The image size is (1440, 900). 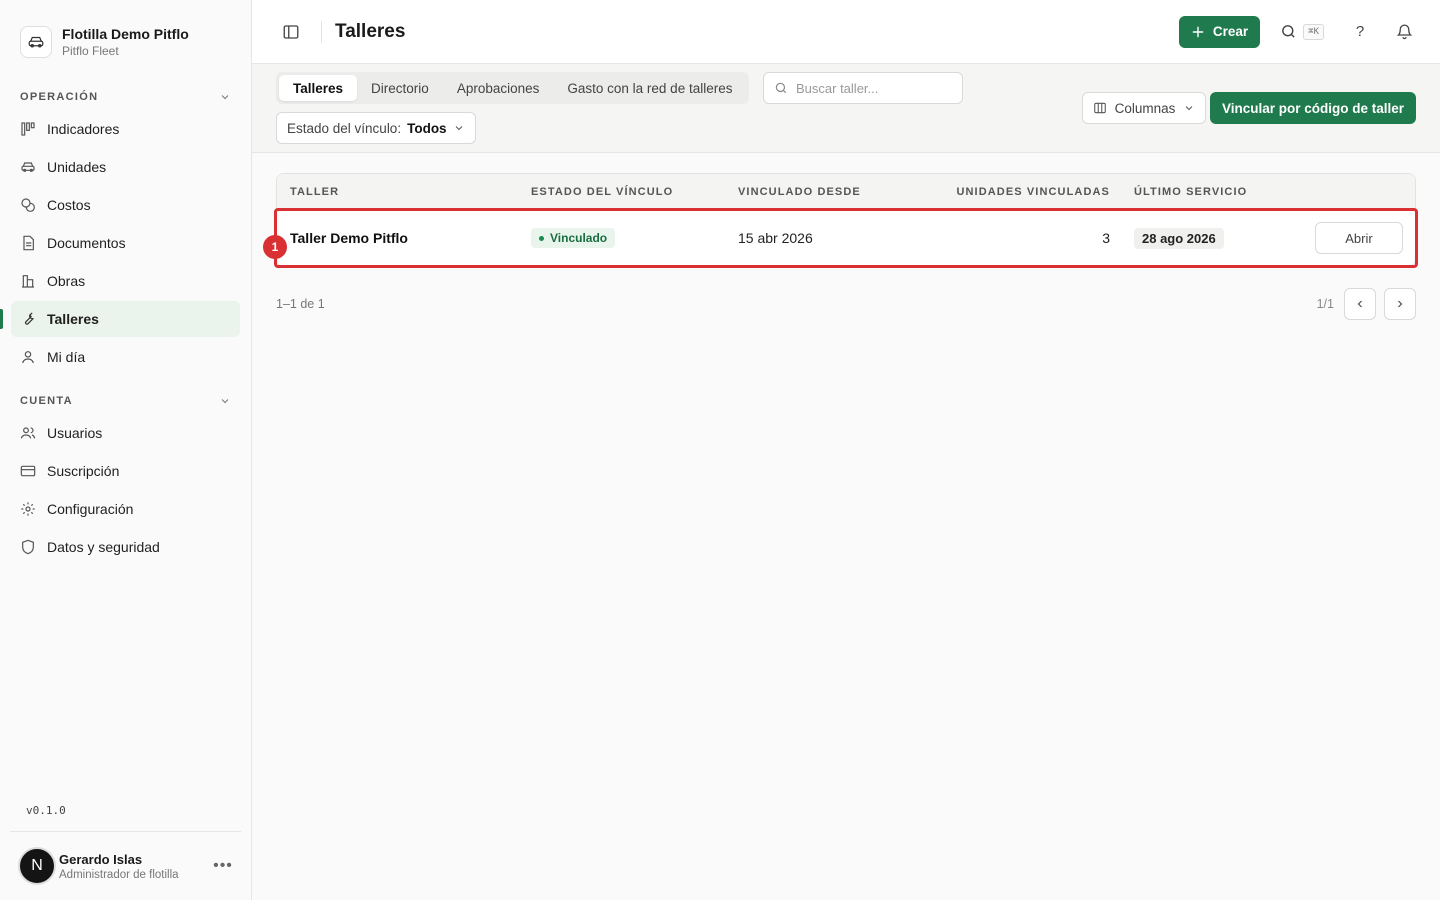 What do you see at coordinates (66, 281) in the screenshot?
I see `sidebar-item-label: Obras` at bounding box center [66, 281].